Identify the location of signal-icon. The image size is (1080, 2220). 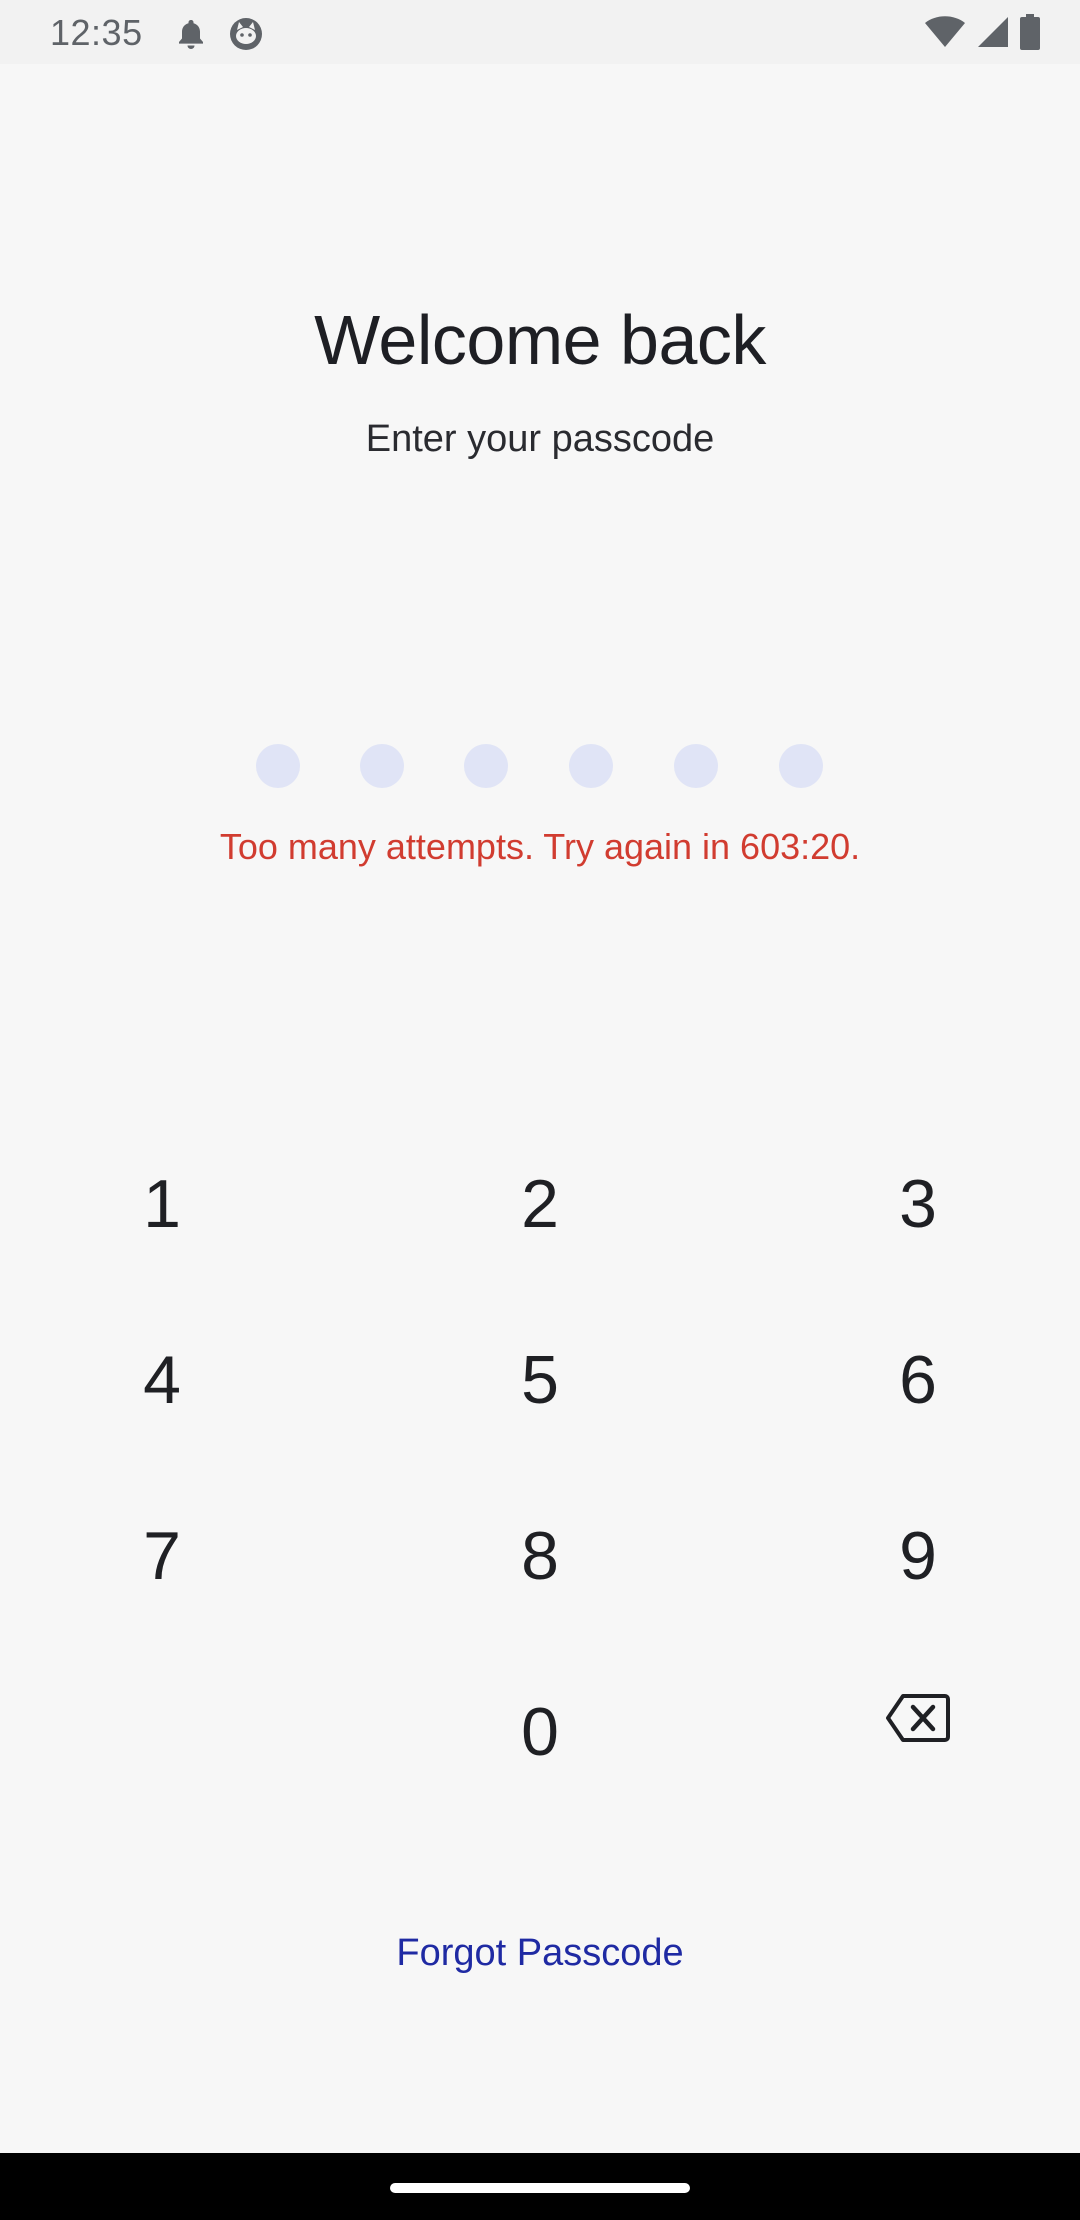
(993, 34).